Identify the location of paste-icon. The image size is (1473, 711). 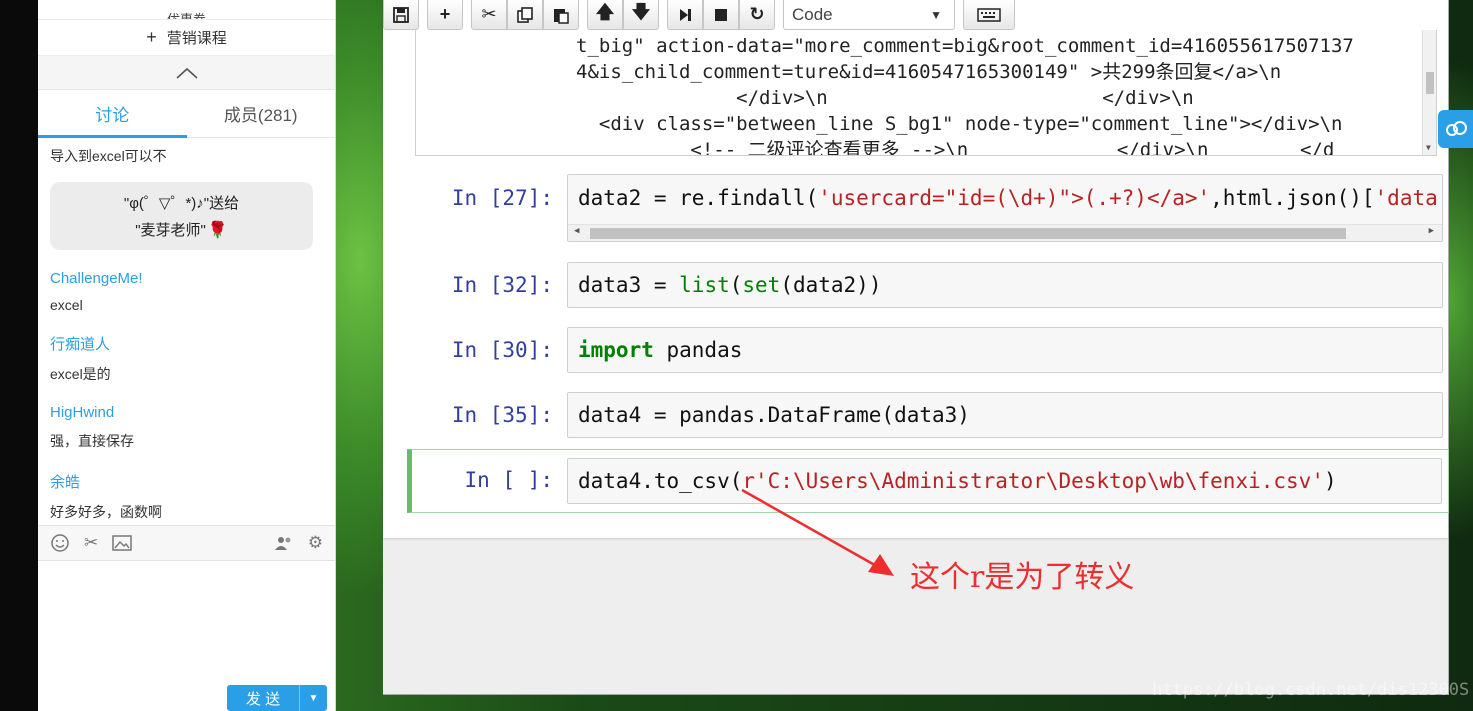
(561, 16).